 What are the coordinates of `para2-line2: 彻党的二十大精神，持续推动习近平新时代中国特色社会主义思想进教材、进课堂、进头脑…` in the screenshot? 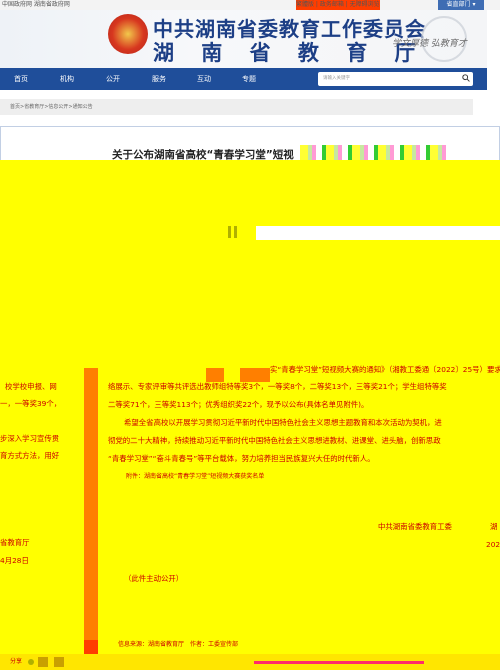 It's located at (274, 440).